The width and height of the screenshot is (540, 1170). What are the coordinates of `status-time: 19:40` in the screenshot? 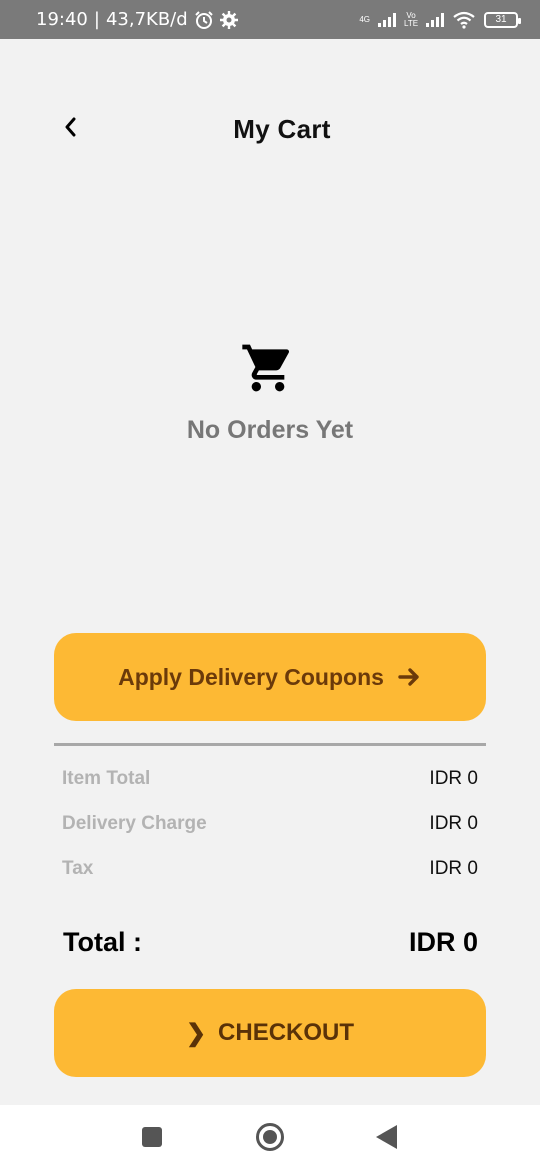 It's located at (62, 19).